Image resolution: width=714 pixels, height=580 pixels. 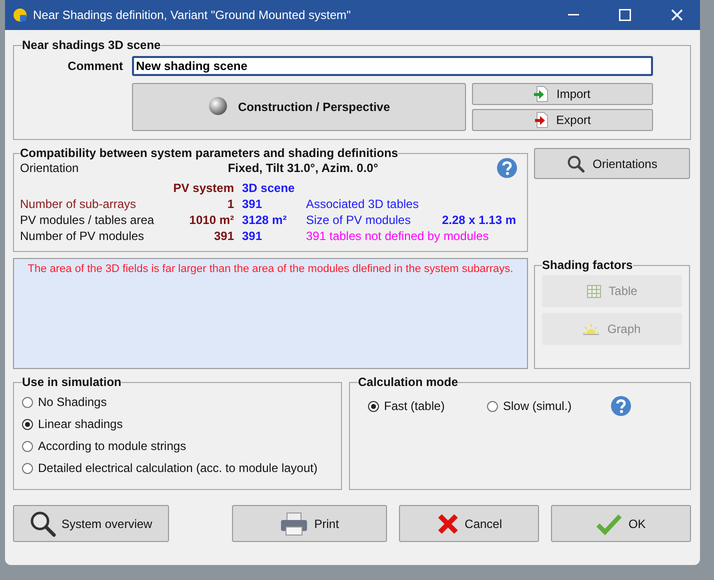 I want to click on row-label: PV modules / tables area, so click(x=88, y=220).